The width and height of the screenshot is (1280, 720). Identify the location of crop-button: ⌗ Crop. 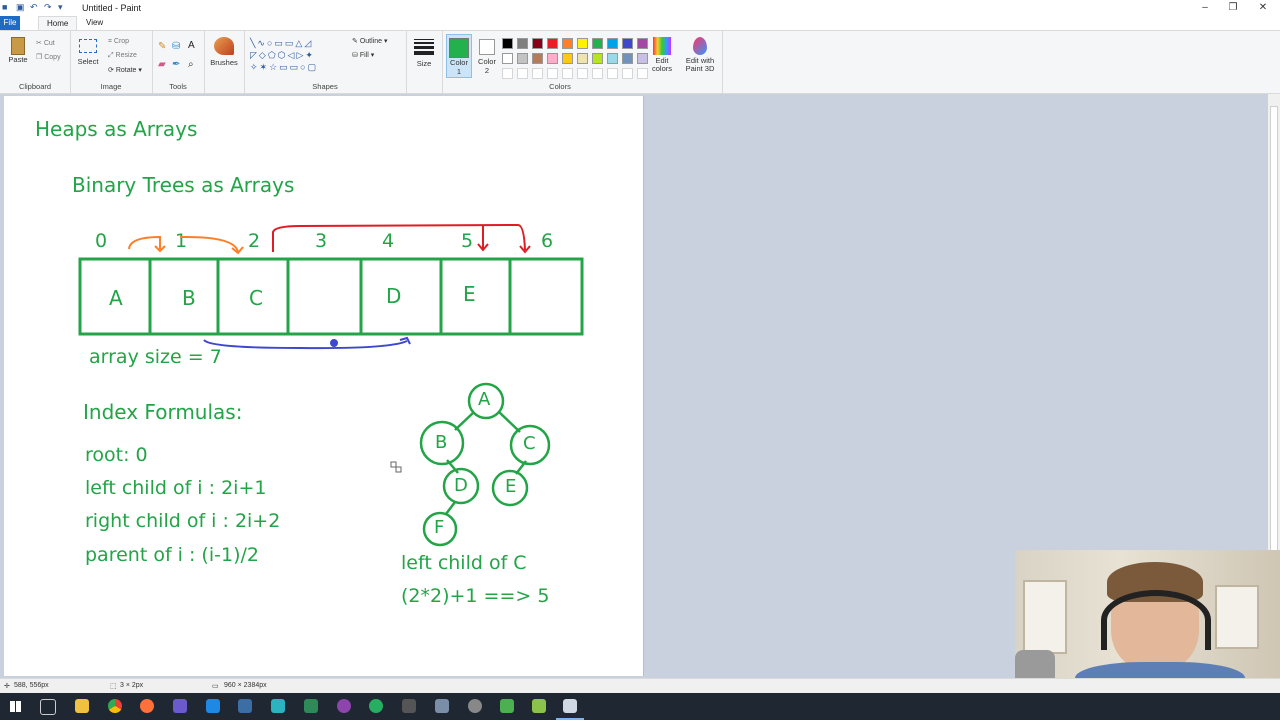
(118, 42).